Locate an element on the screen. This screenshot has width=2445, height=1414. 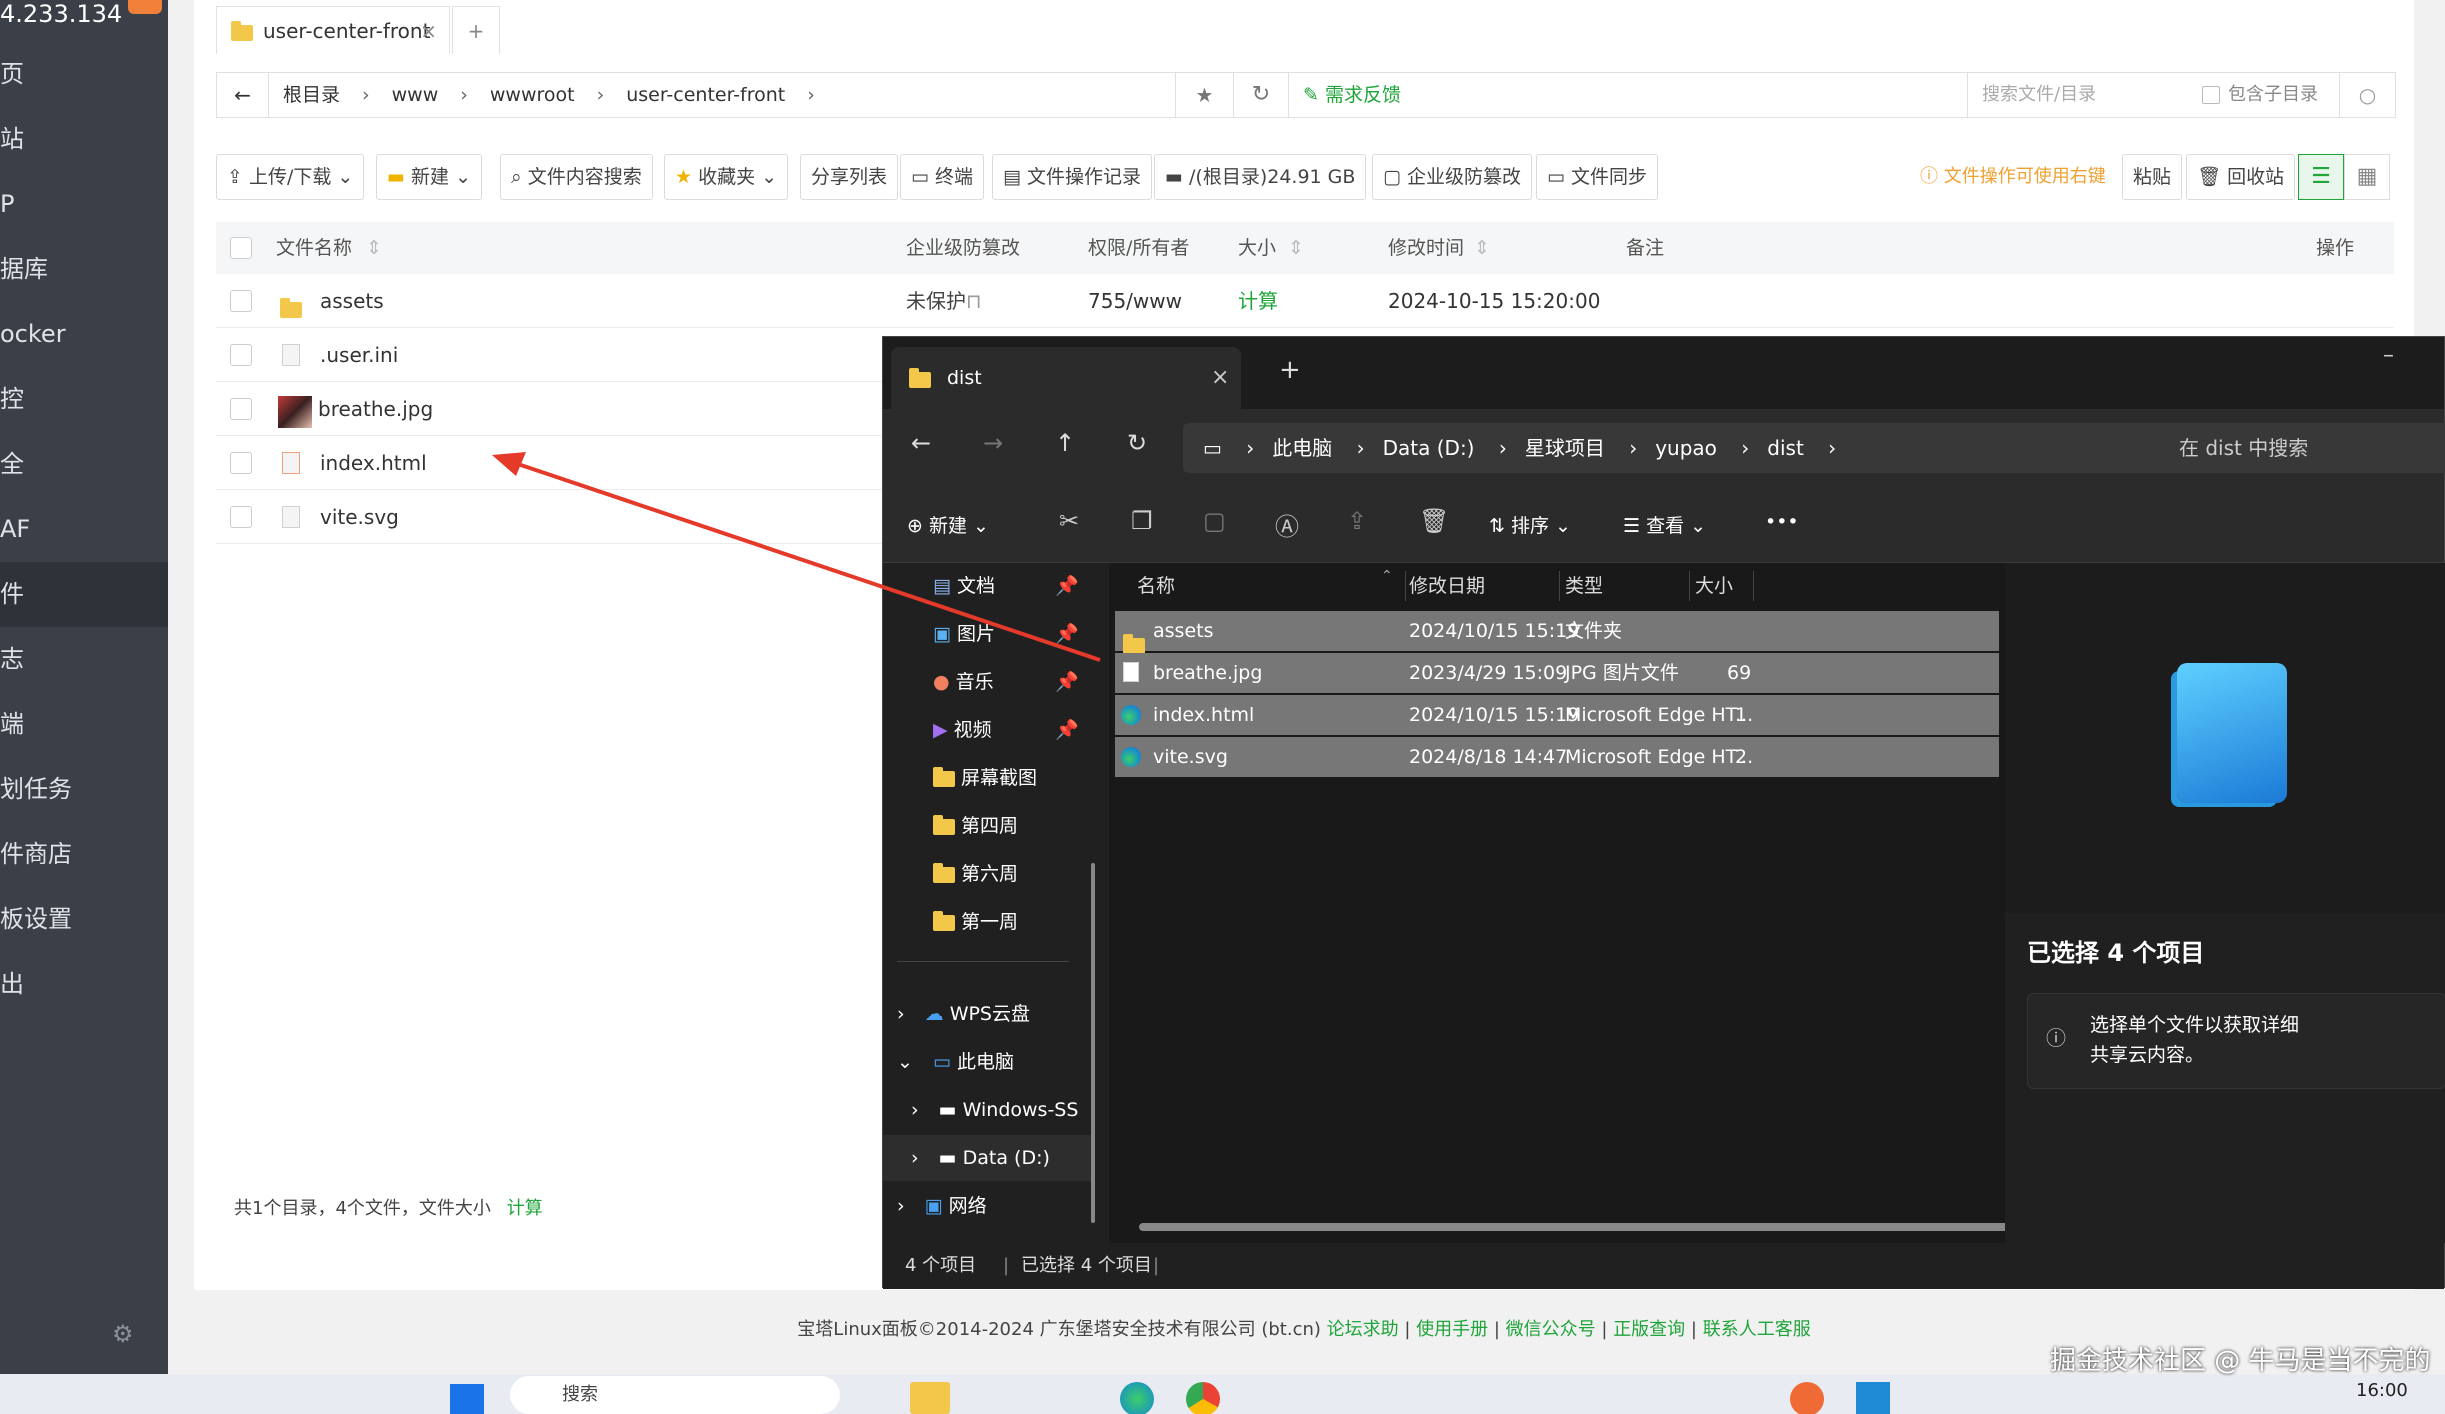
windows-start-icon is located at coordinates (467, 1399).